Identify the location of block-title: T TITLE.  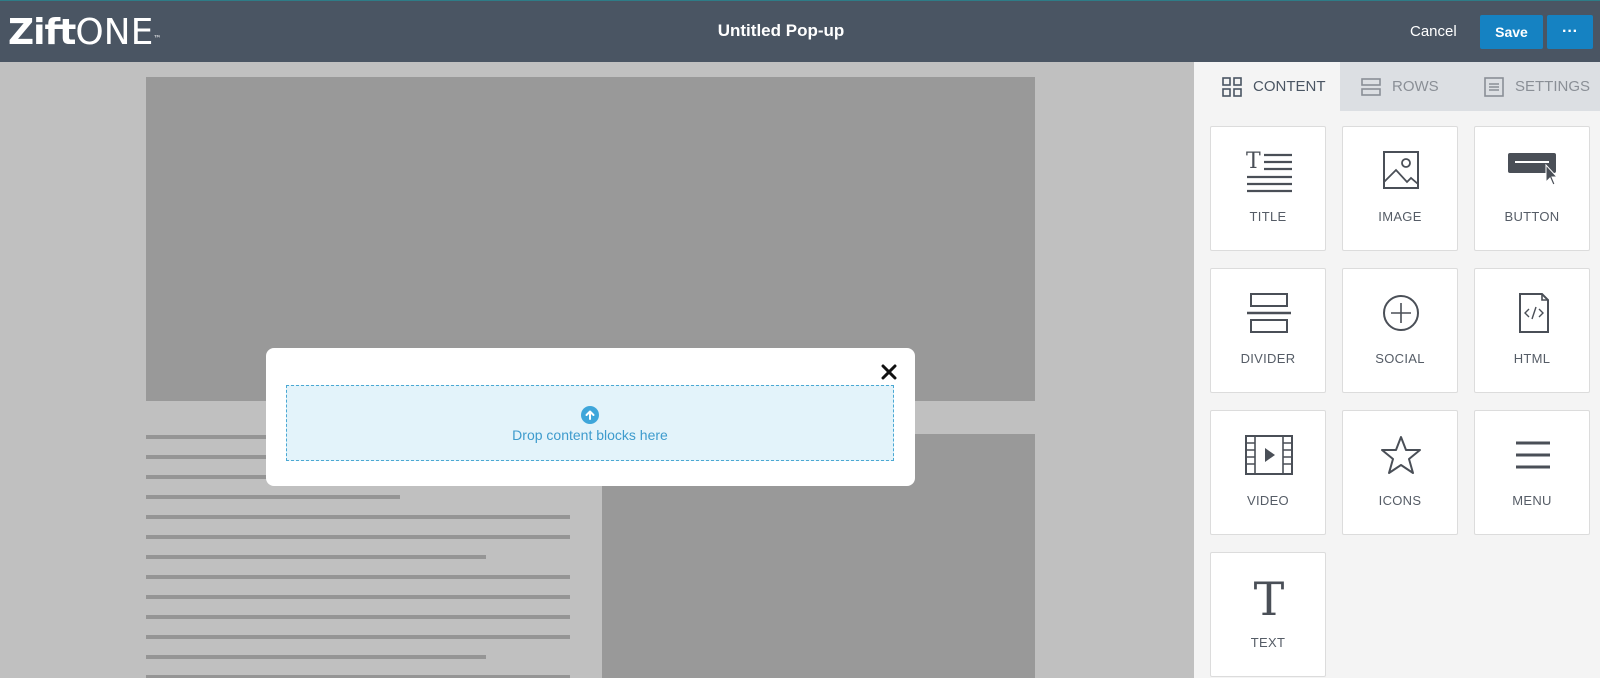
(1268, 188).